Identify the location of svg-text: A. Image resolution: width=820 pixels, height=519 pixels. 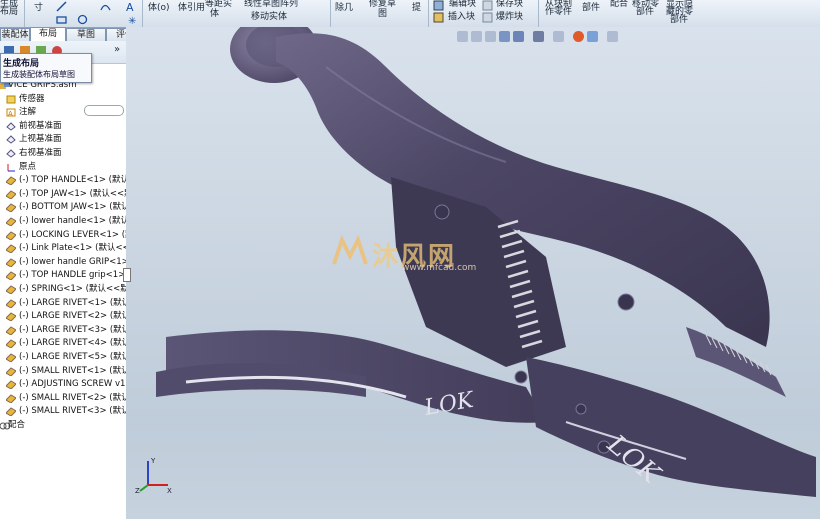
(10, 113).